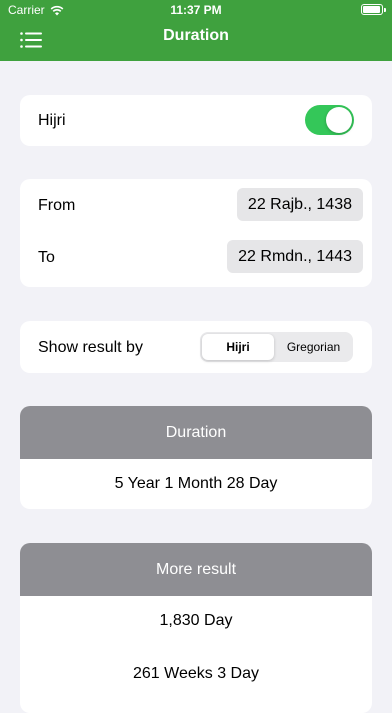  I want to click on weeks-result: 261 Weeks 3 Day, so click(196, 673).